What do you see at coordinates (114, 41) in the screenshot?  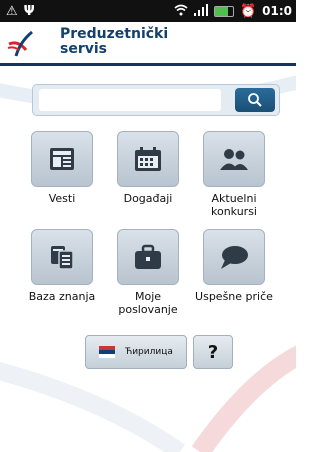 I see `app-title: Preduzetnički servis` at bounding box center [114, 41].